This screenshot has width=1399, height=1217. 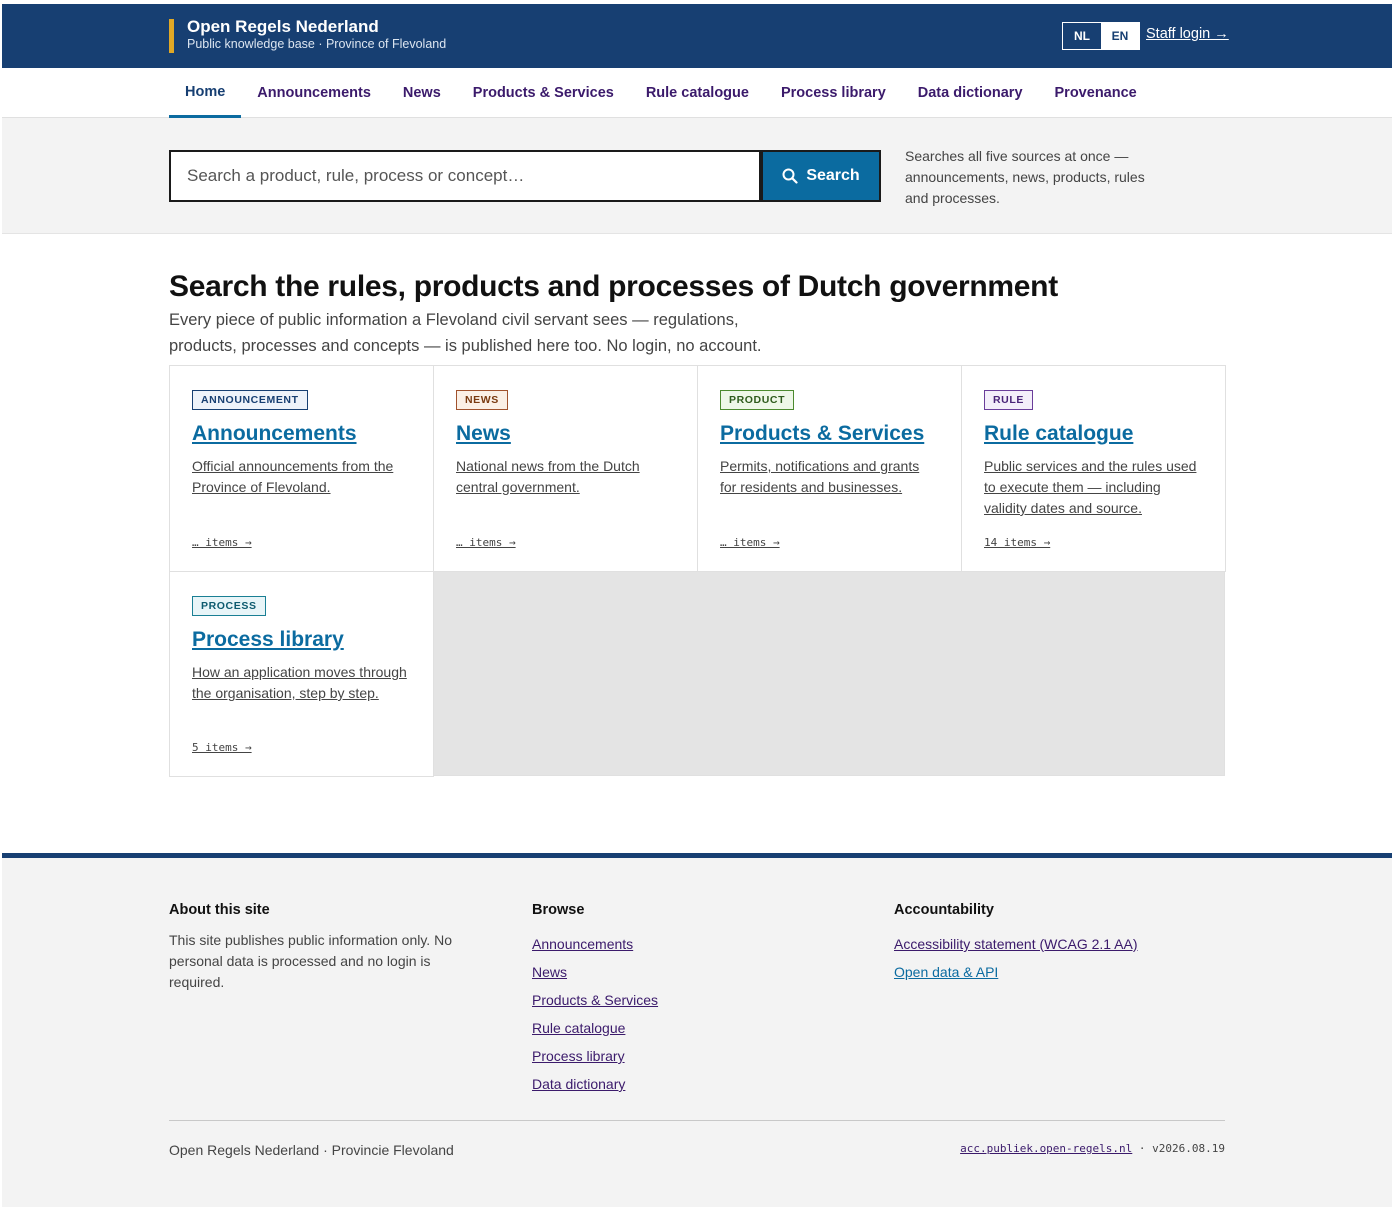 I want to click on search-input, so click(x=465, y=176).